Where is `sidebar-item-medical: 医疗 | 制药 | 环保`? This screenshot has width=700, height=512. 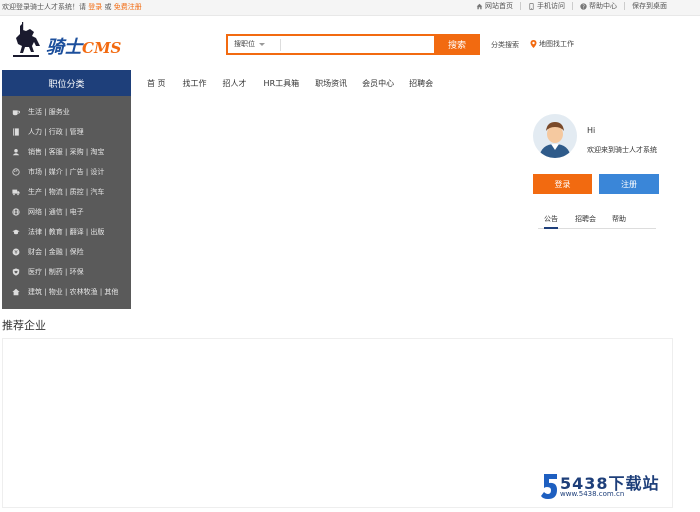
sidebar-item-medical: 医疗 | 制药 | 环保 is located at coordinates (66, 272).